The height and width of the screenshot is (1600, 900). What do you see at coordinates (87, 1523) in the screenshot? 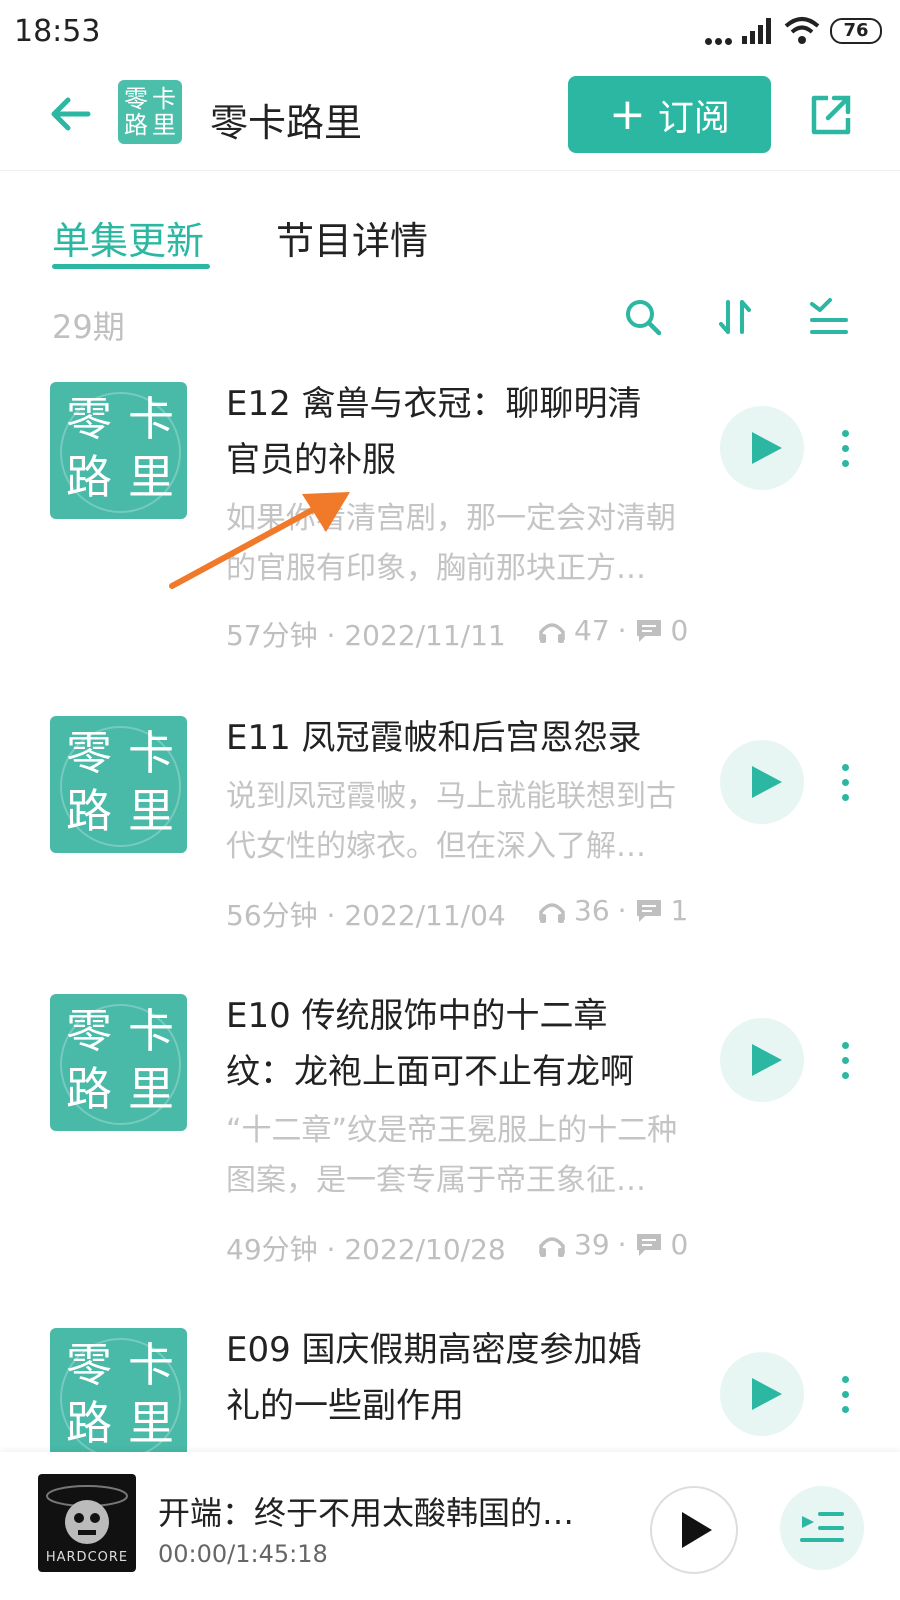
I see `now-playing-cover: HARDCORE` at bounding box center [87, 1523].